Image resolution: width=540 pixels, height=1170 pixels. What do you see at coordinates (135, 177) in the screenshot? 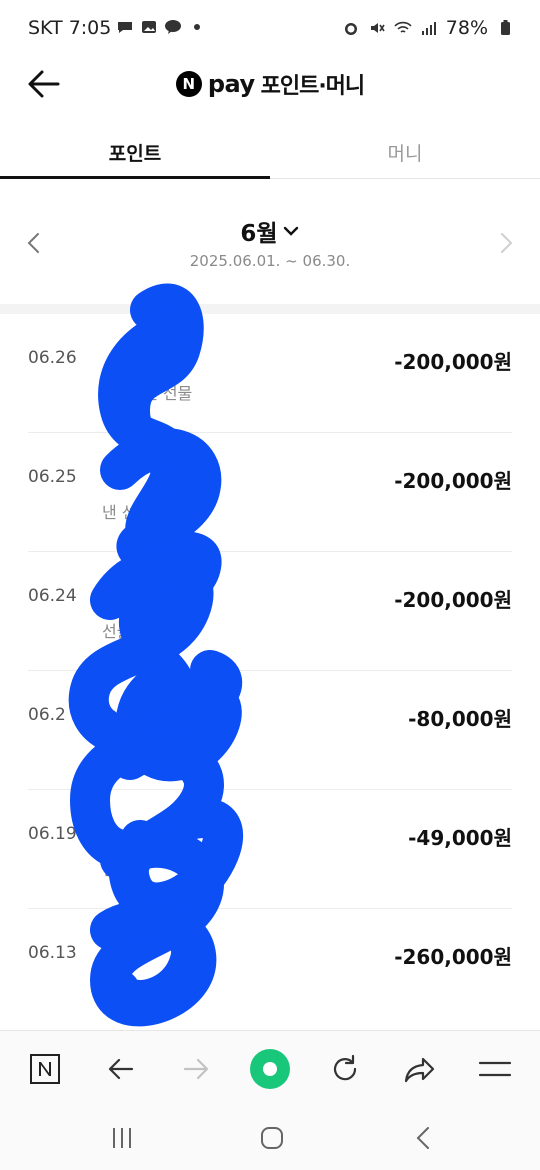
I see `tab-active-indicator` at bounding box center [135, 177].